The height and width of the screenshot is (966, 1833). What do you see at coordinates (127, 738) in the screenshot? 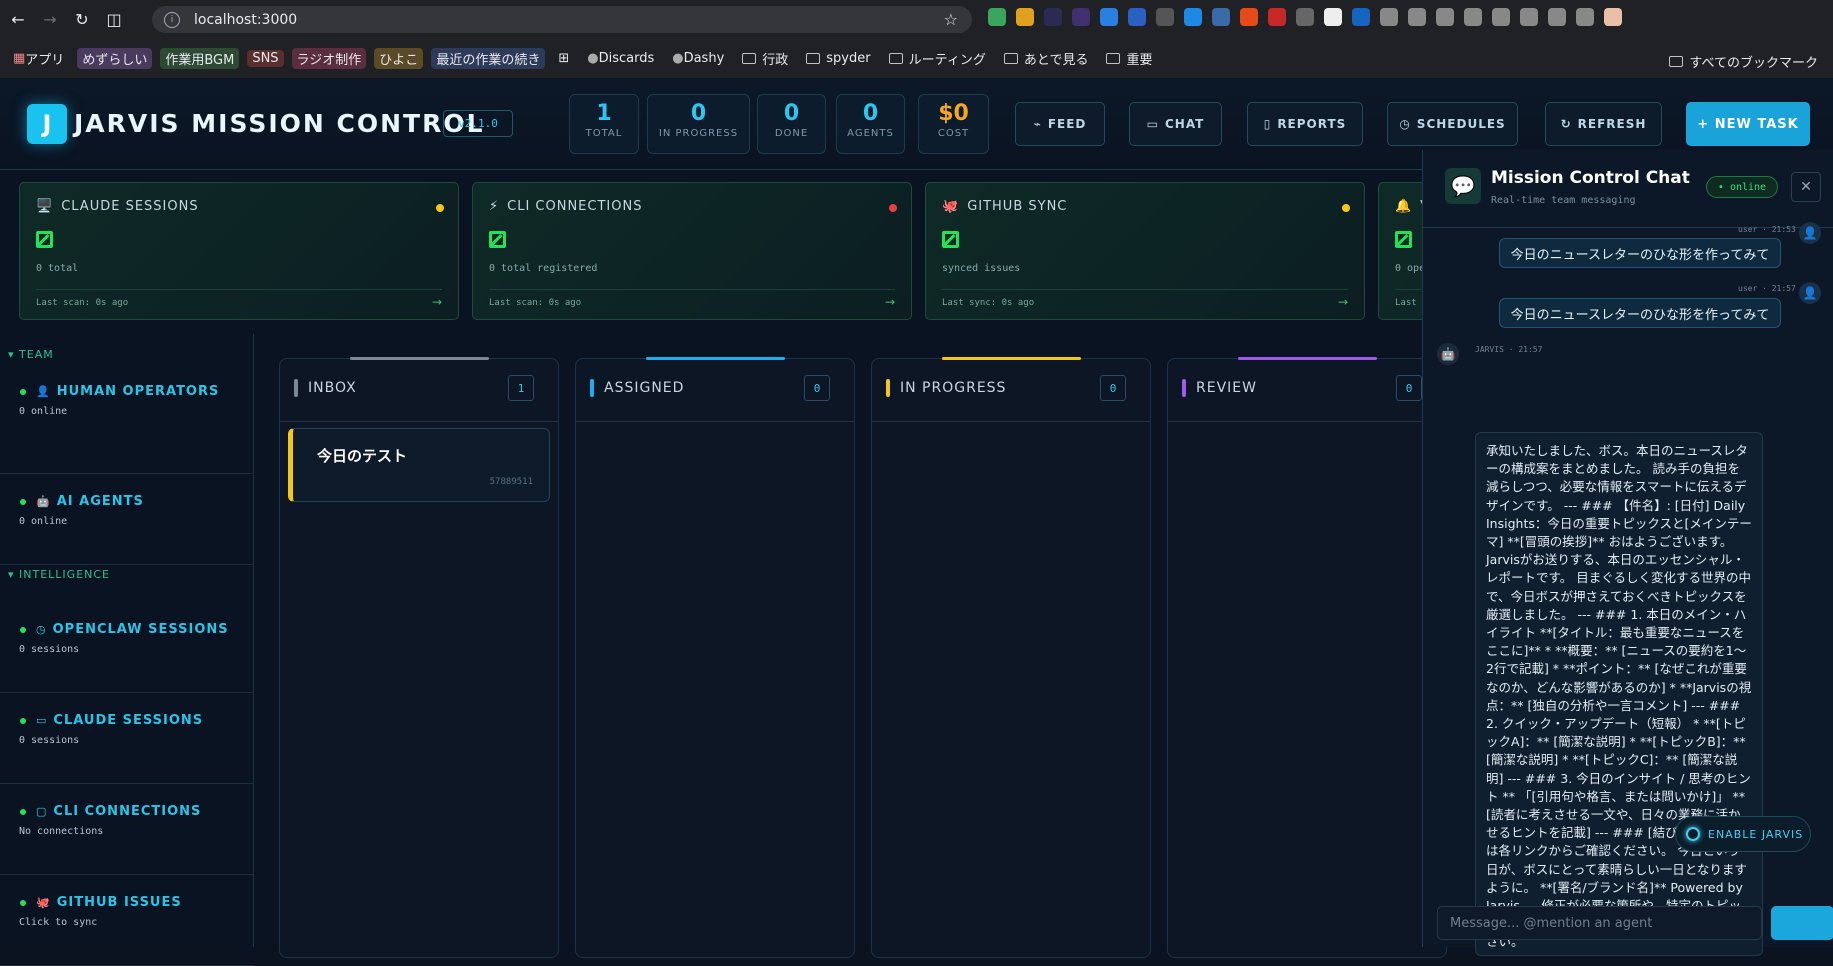
I see `sidebar-item: ▭ CLAUDE SESSIONS 0 sessions` at bounding box center [127, 738].